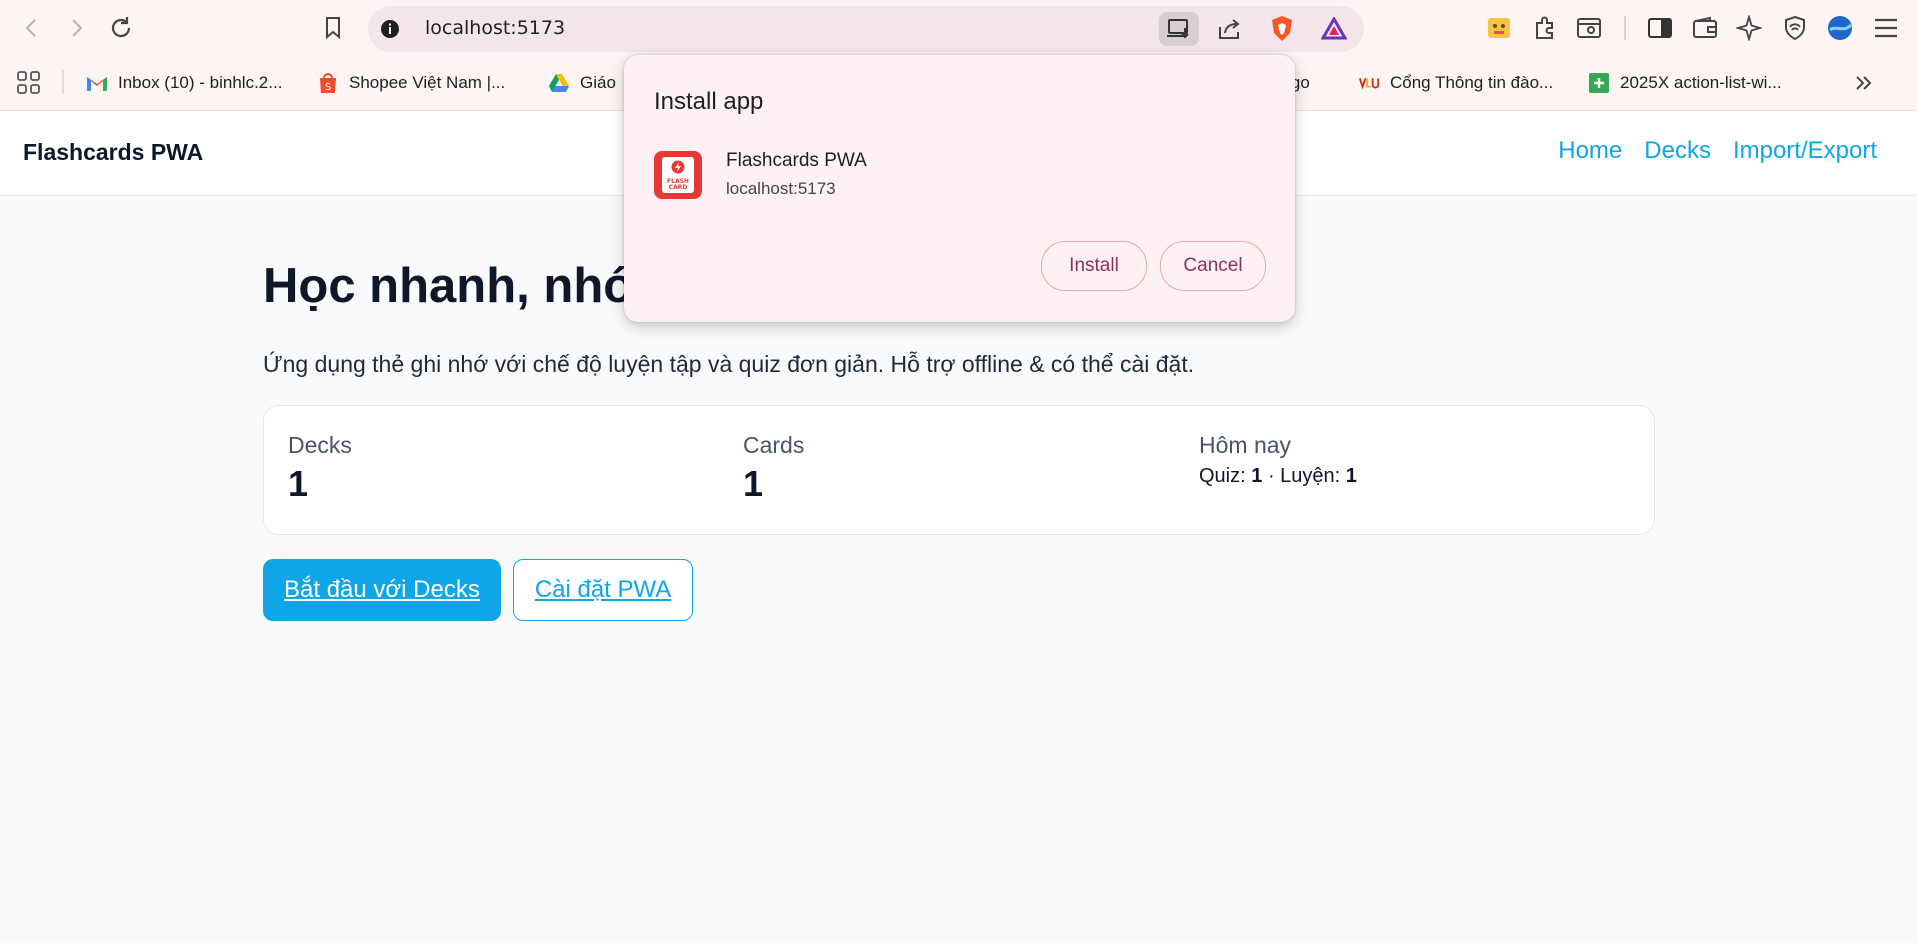 The width and height of the screenshot is (1917, 943). What do you see at coordinates (1334, 29) in the screenshot?
I see `brave-rewards-icon` at bounding box center [1334, 29].